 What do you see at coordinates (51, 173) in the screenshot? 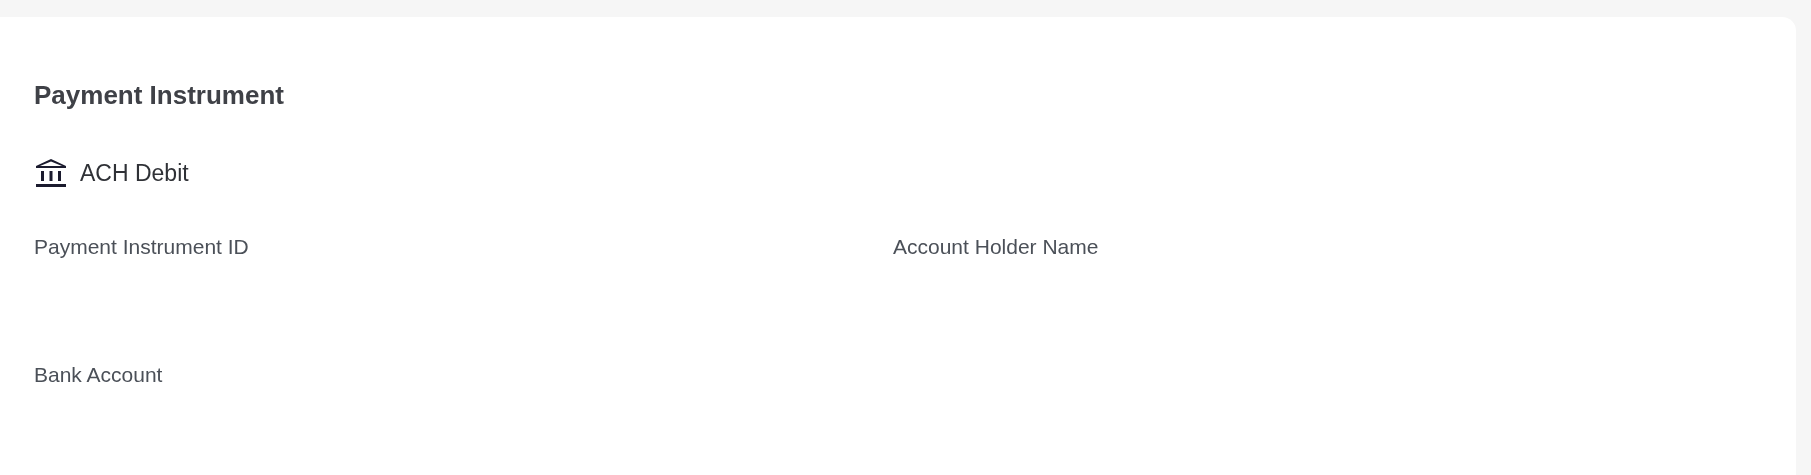
I see `bank-icon` at bounding box center [51, 173].